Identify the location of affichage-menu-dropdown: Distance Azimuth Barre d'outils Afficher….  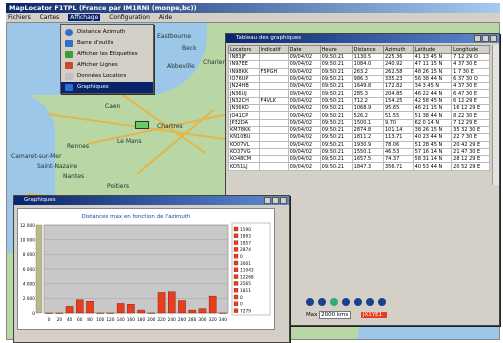
(107, 59).